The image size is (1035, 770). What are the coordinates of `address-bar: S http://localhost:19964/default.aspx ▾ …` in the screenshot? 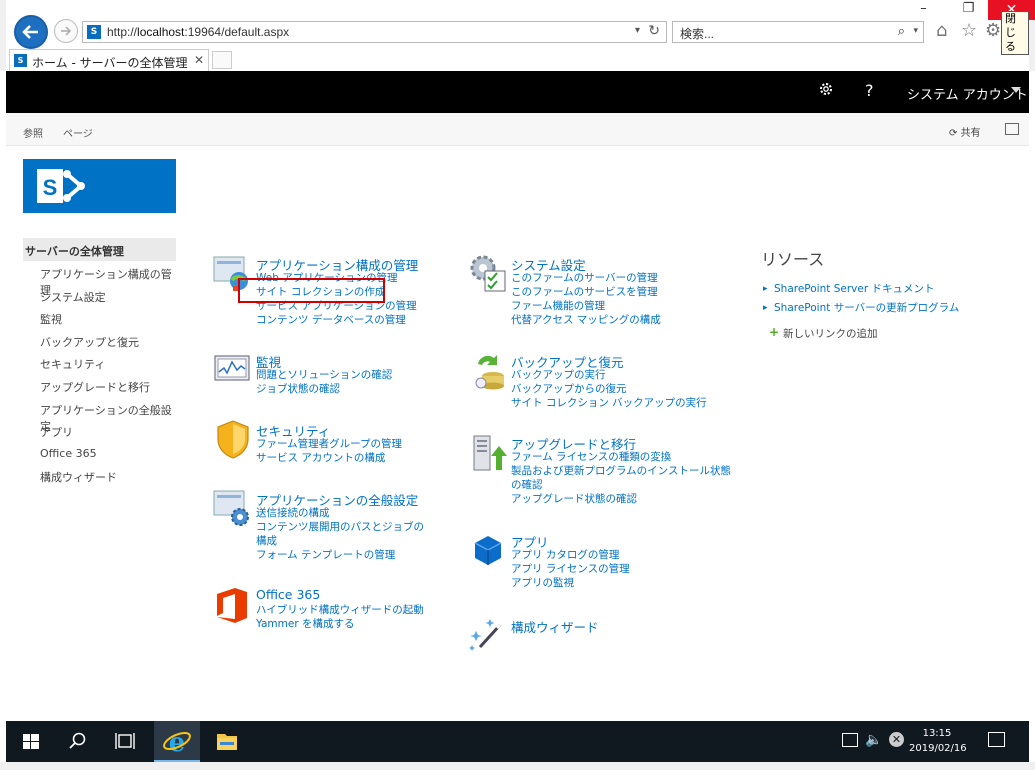 It's located at (374, 32).